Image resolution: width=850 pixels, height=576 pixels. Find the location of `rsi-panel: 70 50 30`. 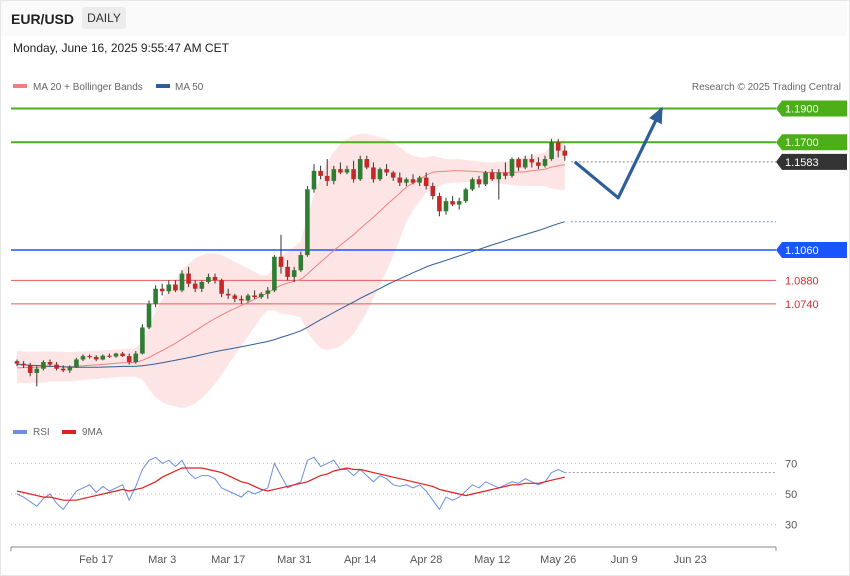

rsi-panel: 70 50 30 is located at coordinates (404, 494).